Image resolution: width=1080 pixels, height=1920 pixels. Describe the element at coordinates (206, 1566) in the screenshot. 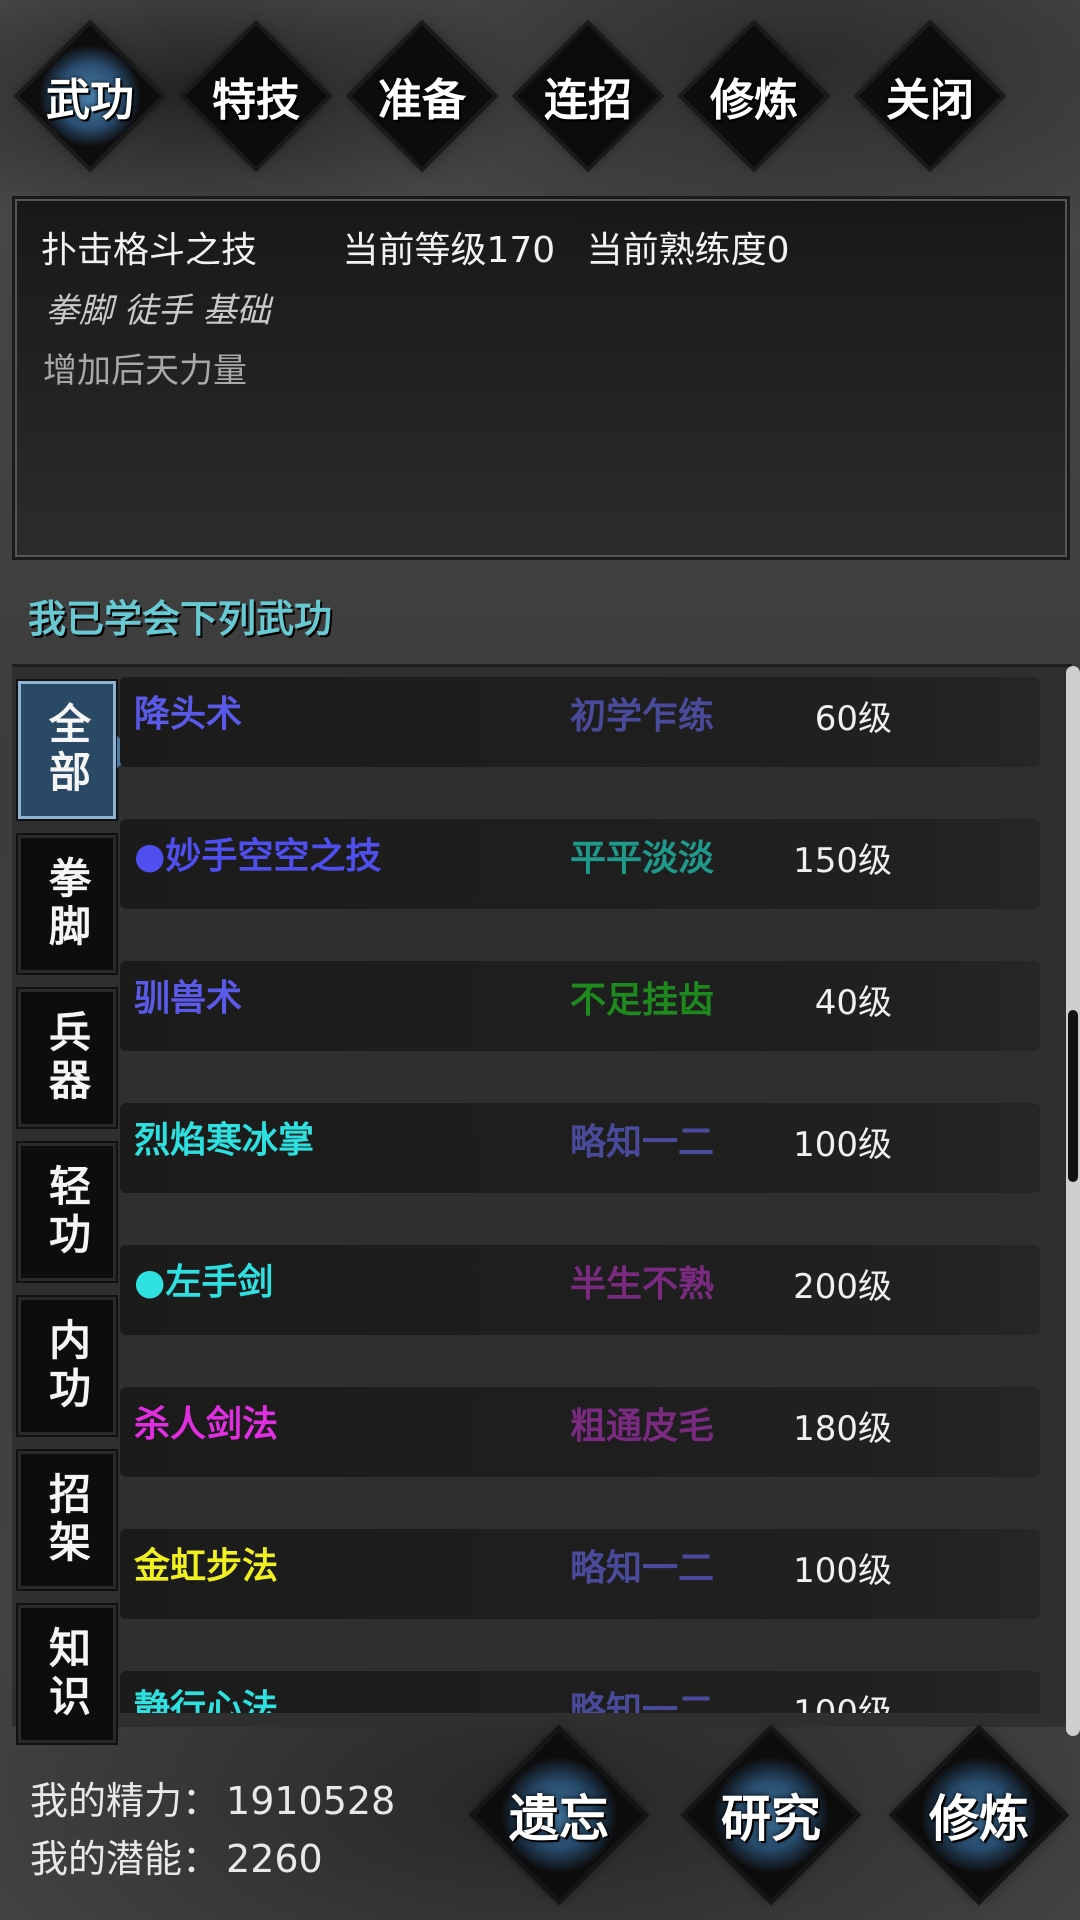

I see `skill-row-name: 金虹步法` at that location.